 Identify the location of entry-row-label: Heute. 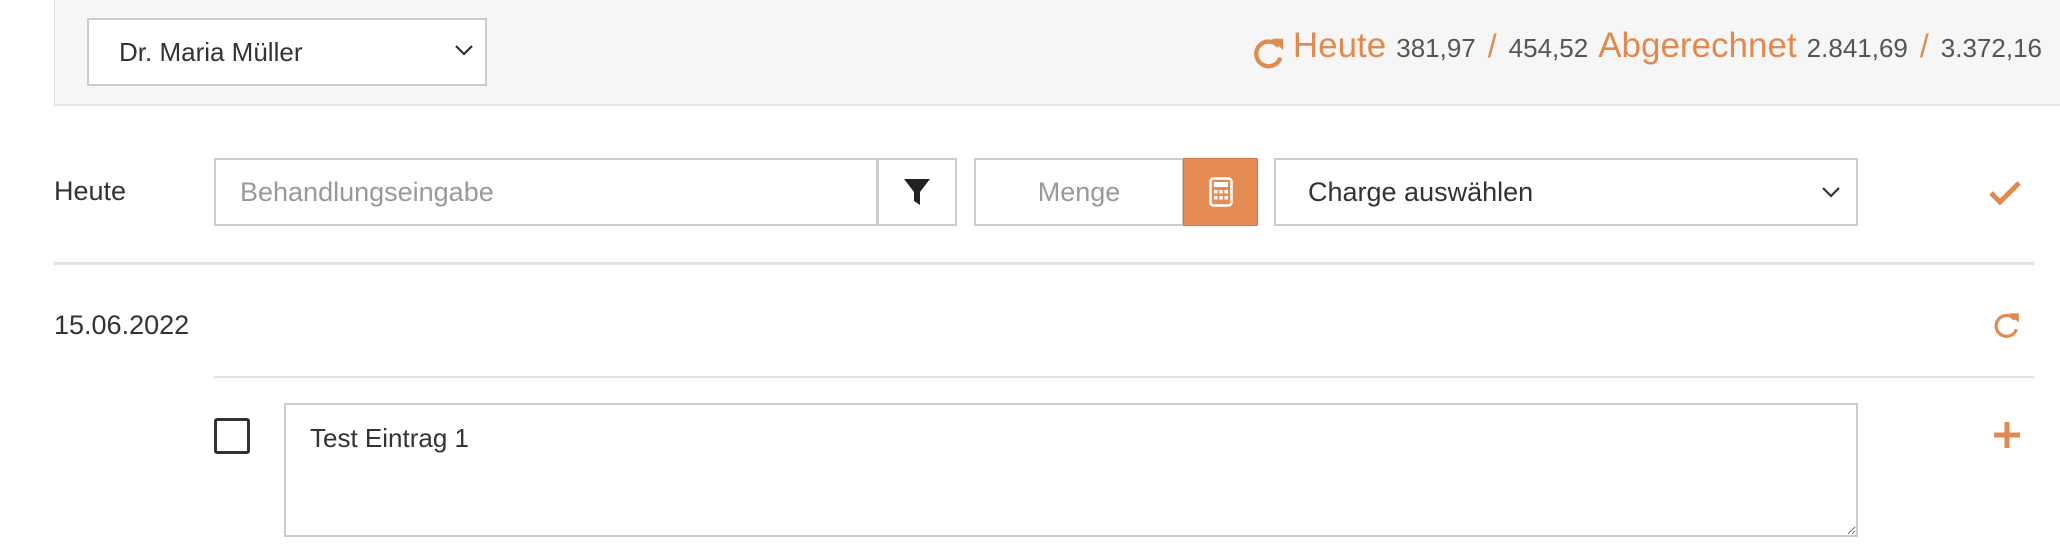
(90, 191).